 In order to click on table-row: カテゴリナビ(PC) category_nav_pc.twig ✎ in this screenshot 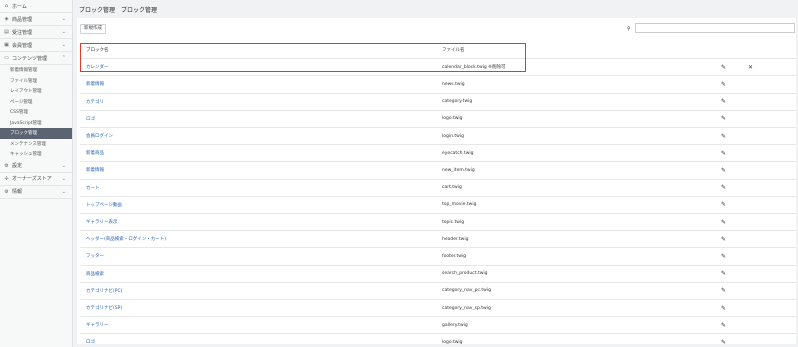, I will do `click(438, 291)`.